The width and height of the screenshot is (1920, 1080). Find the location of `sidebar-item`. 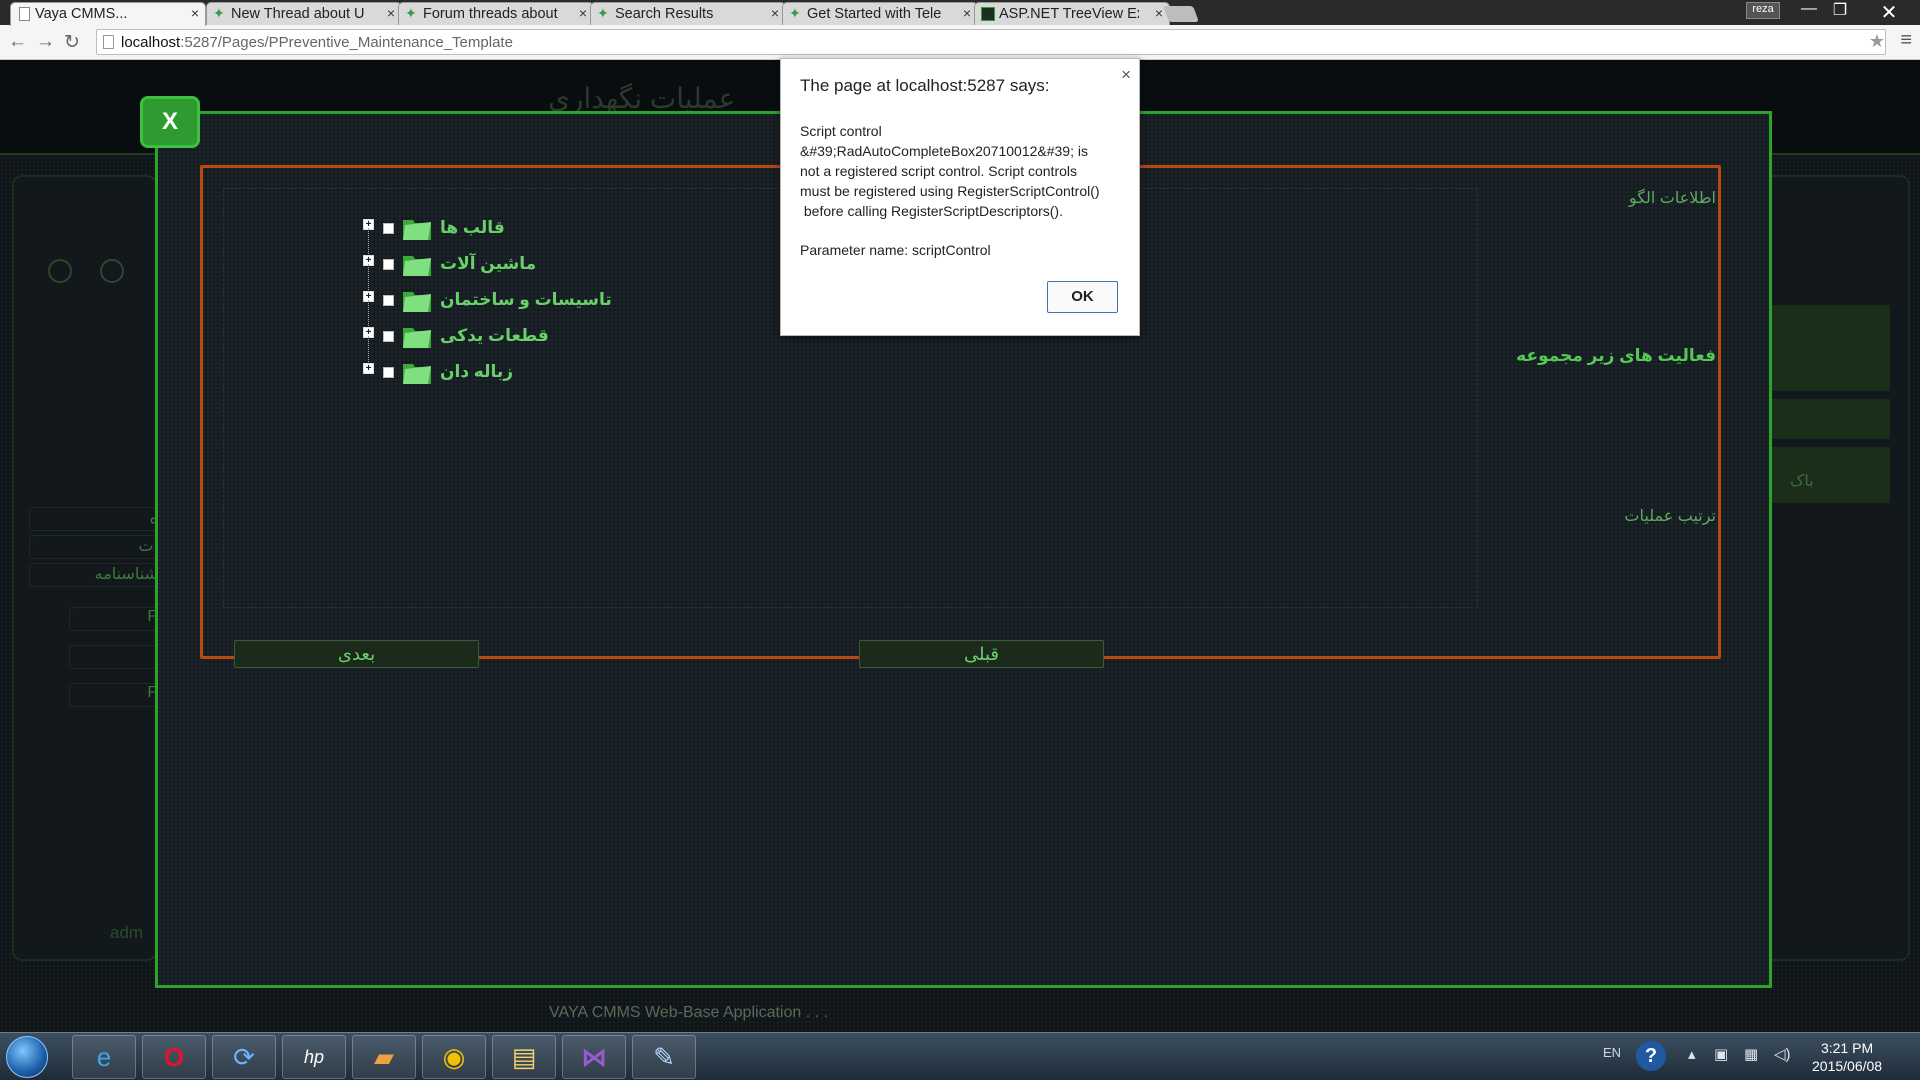

sidebar-item is located at coordinates (114, 657).